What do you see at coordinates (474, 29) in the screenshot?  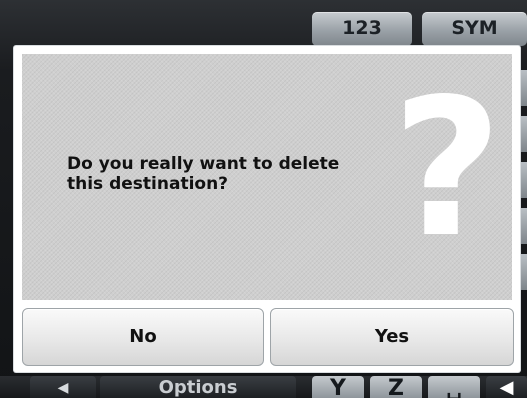 I see `symbol-keyboard-button: SYM` at bounding box center [474, 29].